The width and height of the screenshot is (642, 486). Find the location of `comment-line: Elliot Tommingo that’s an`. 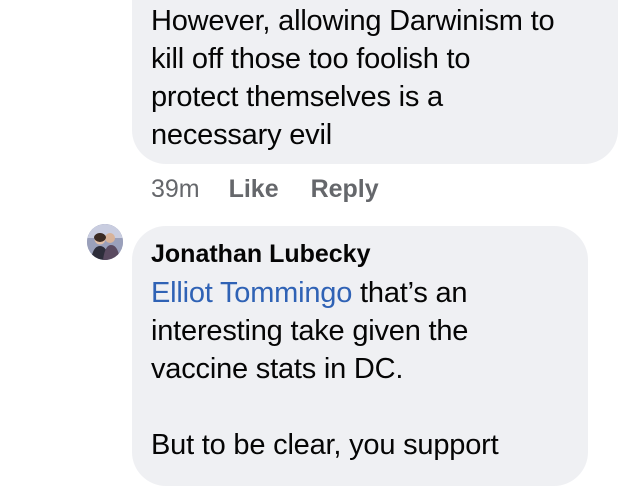

comment-line: Elliot Tommingo that’s an is located at coordinates (359, 293).